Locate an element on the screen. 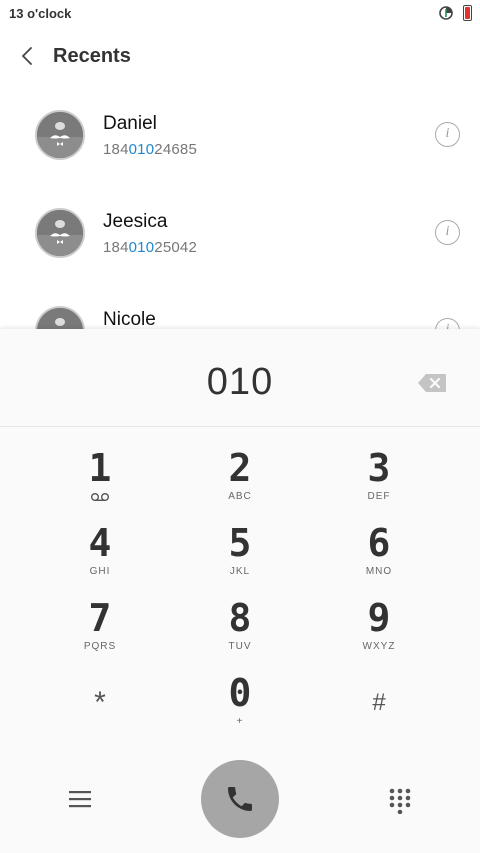 This screenshot has width=480, height=853. key-9: 9 WXYZ is located at coordinates (379, 632).